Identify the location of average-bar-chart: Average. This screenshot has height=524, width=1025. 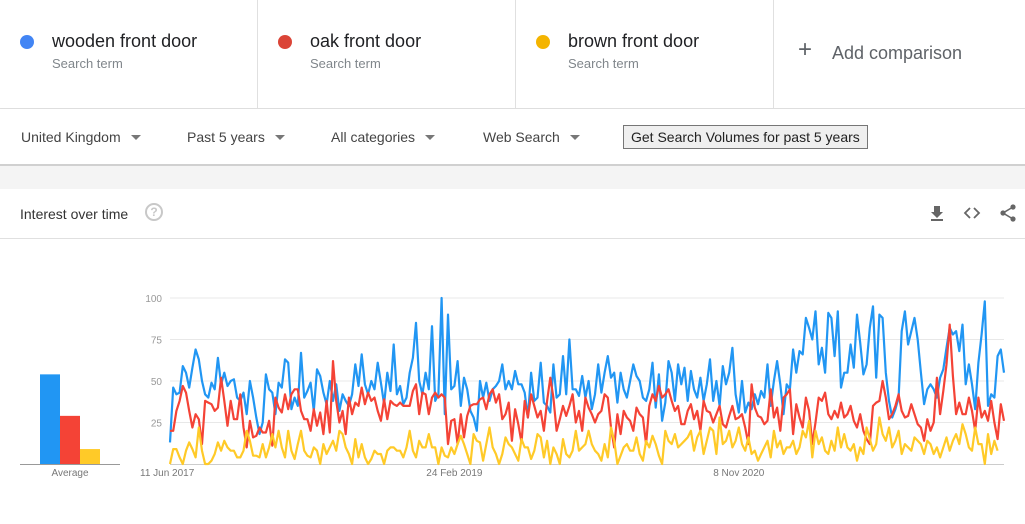
(70, 426).